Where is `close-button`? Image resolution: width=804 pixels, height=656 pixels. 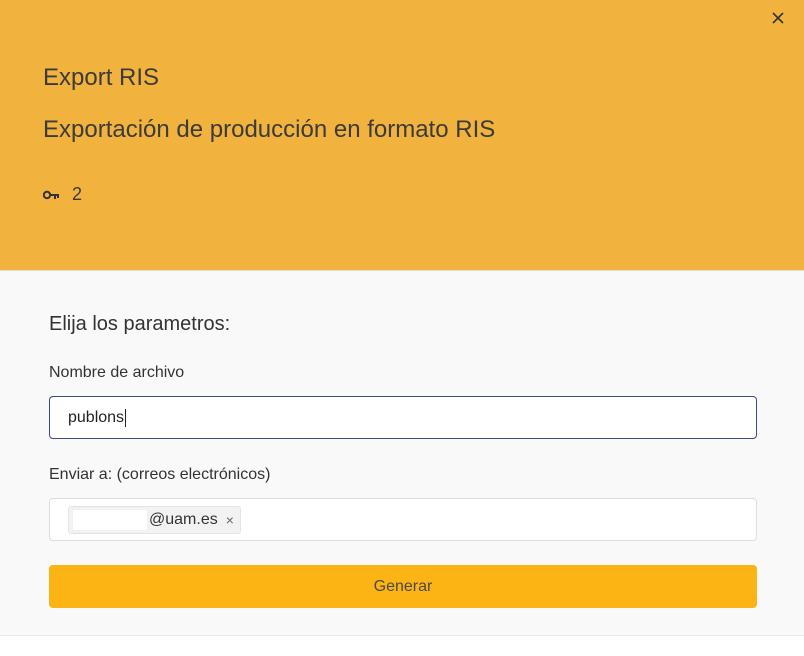
close-button is located at coordinates (778, 20).